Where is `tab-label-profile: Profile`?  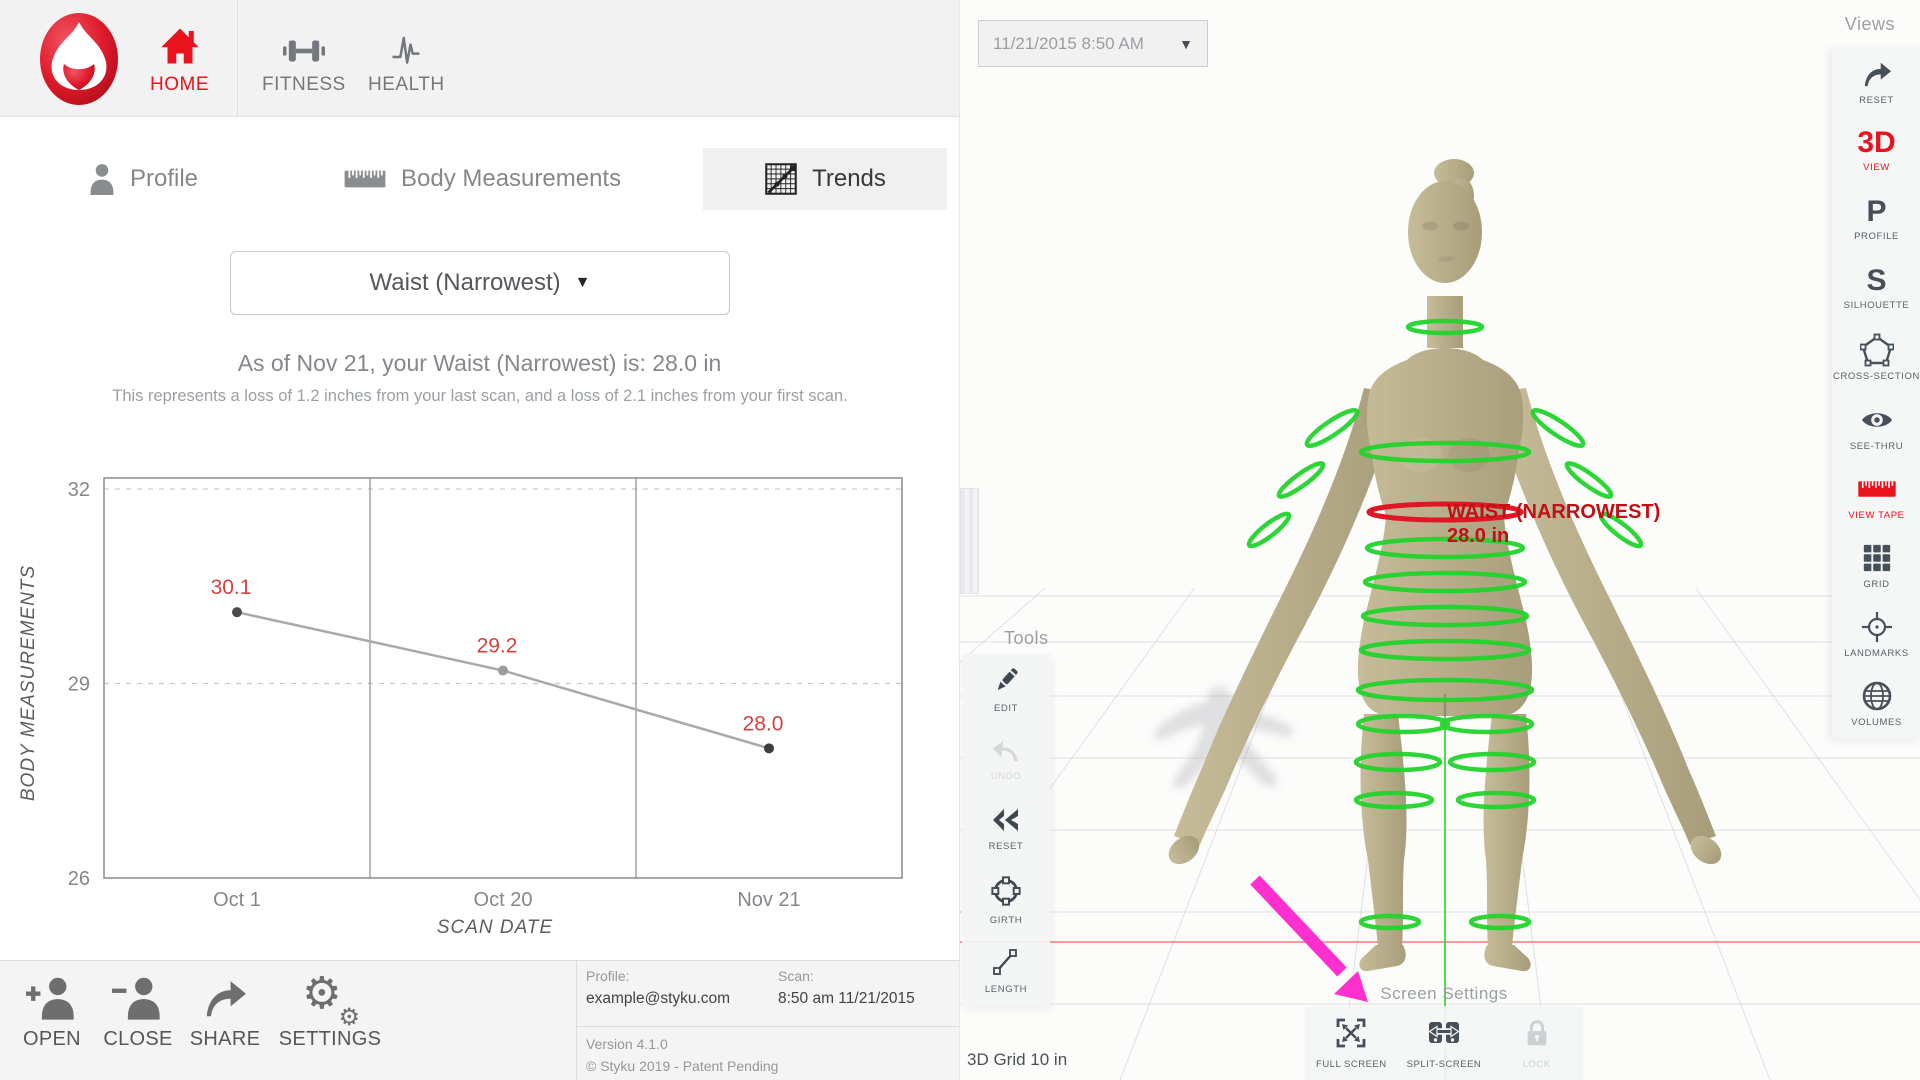
tab-label-profile: Profile is located at coordinates (164, 178).